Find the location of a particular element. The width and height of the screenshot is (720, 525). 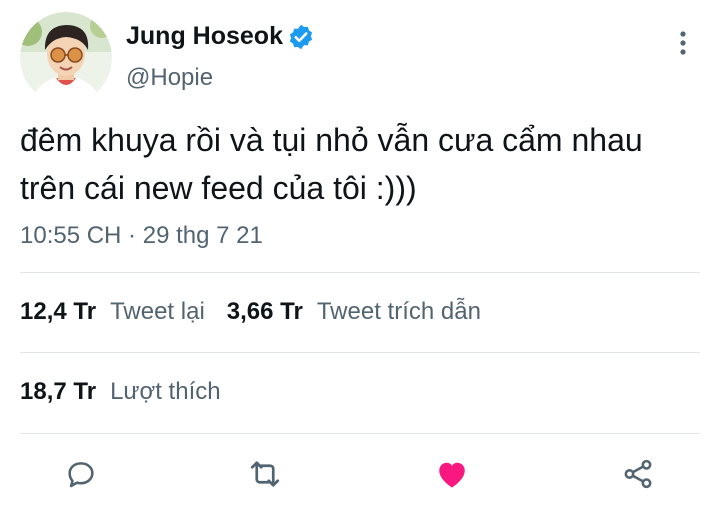

retweets-label: Tweet lại is located at coordinates (157, 312).